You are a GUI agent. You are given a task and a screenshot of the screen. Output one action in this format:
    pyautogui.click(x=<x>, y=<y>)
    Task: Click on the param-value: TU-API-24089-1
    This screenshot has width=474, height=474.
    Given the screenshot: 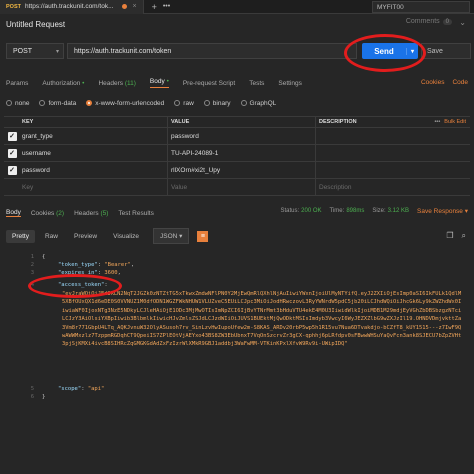 What is the action you would take?
    pyautogui.click(x=242, y=153)
    